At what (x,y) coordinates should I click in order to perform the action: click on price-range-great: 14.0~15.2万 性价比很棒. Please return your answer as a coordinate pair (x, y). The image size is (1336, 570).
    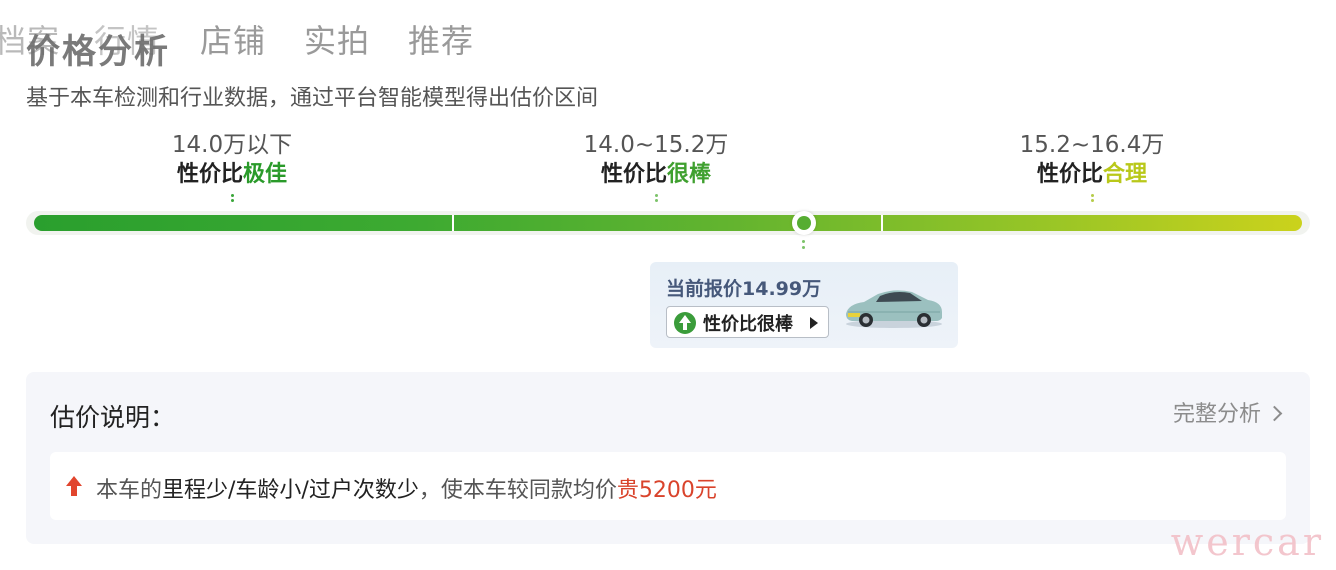
    Looking at the image, I should click on (656, 167).